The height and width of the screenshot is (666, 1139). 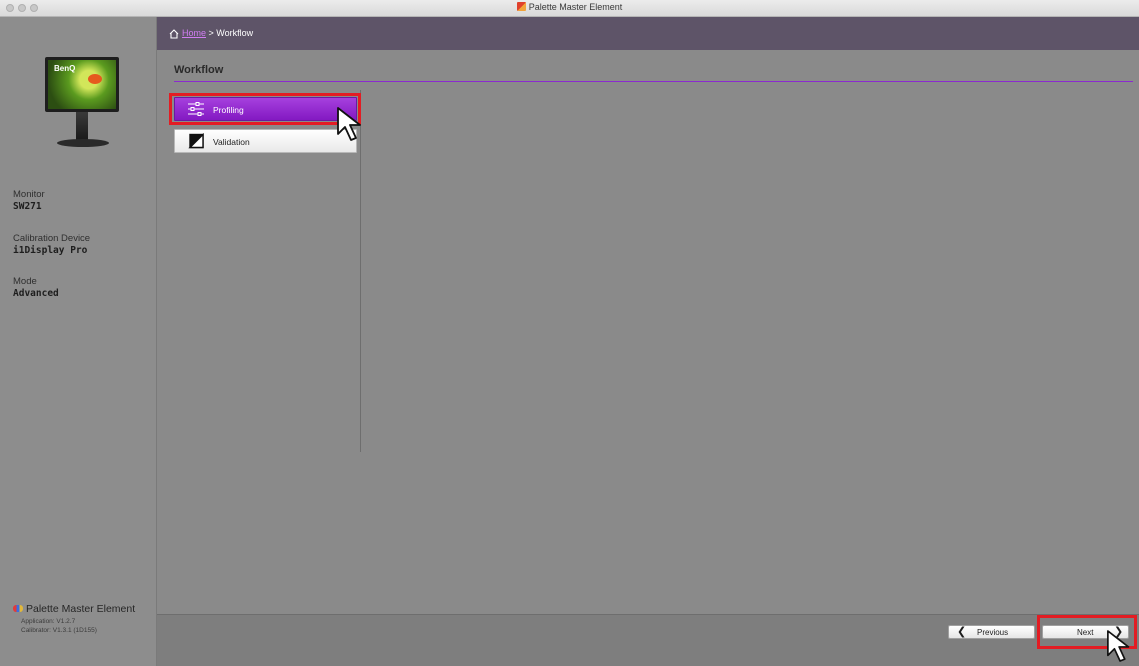 What do you see at coordinates (194, 33) in the screenshot?
I see `breadcrumb-home-link: Home` at bounding box center [194, 33].